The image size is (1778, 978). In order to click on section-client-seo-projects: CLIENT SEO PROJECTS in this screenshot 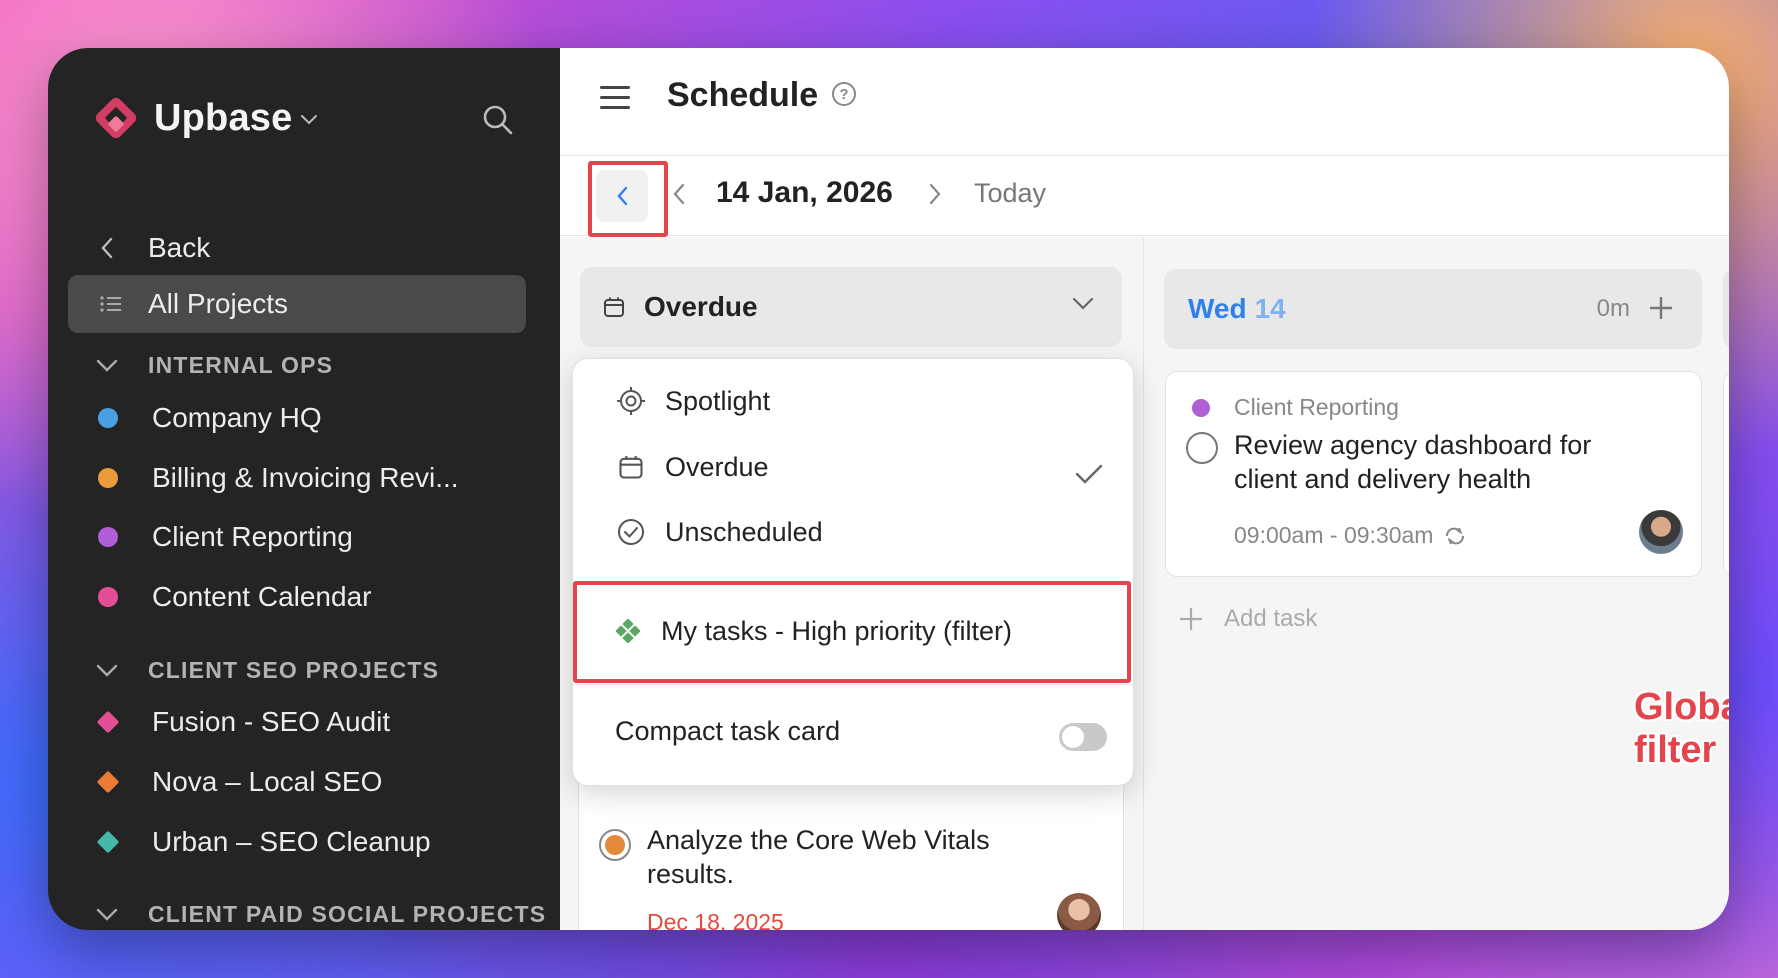, I will do `click(267, 670)`.